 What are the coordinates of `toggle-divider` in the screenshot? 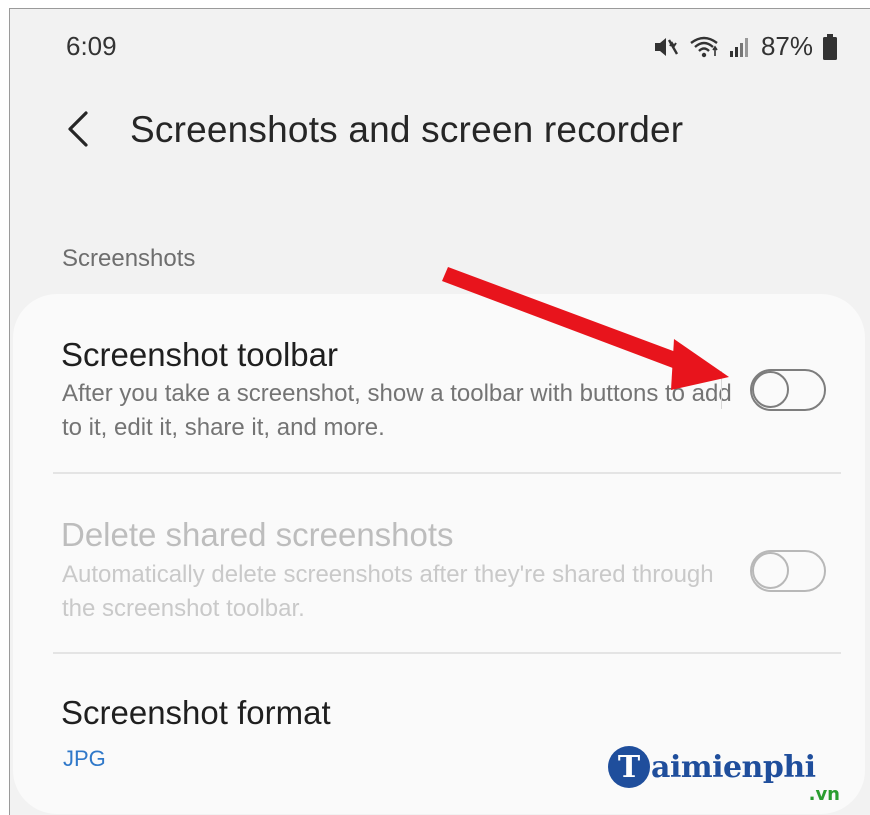 It's located at (721, 390).